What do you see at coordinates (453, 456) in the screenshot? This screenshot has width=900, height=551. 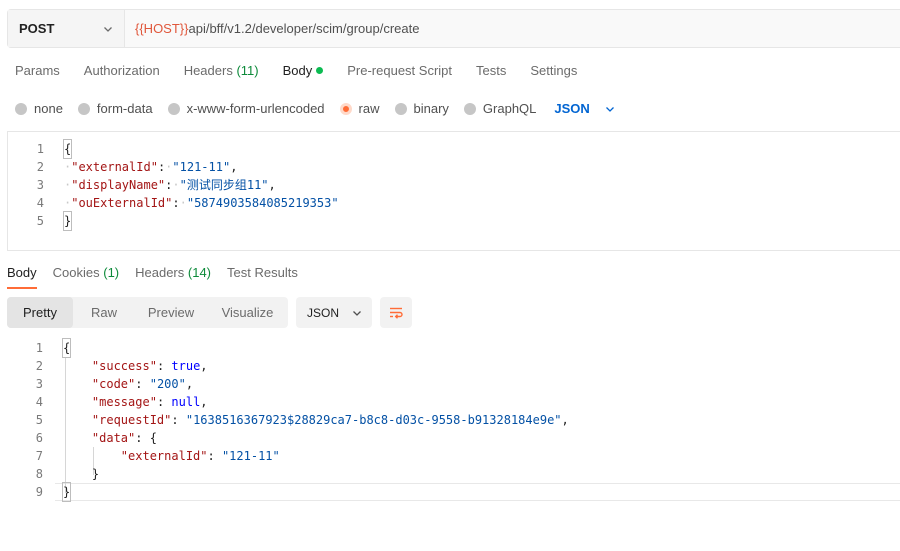 I see `code-line: 7 "externalId": "121-11"` at bounding box center [453, 456].